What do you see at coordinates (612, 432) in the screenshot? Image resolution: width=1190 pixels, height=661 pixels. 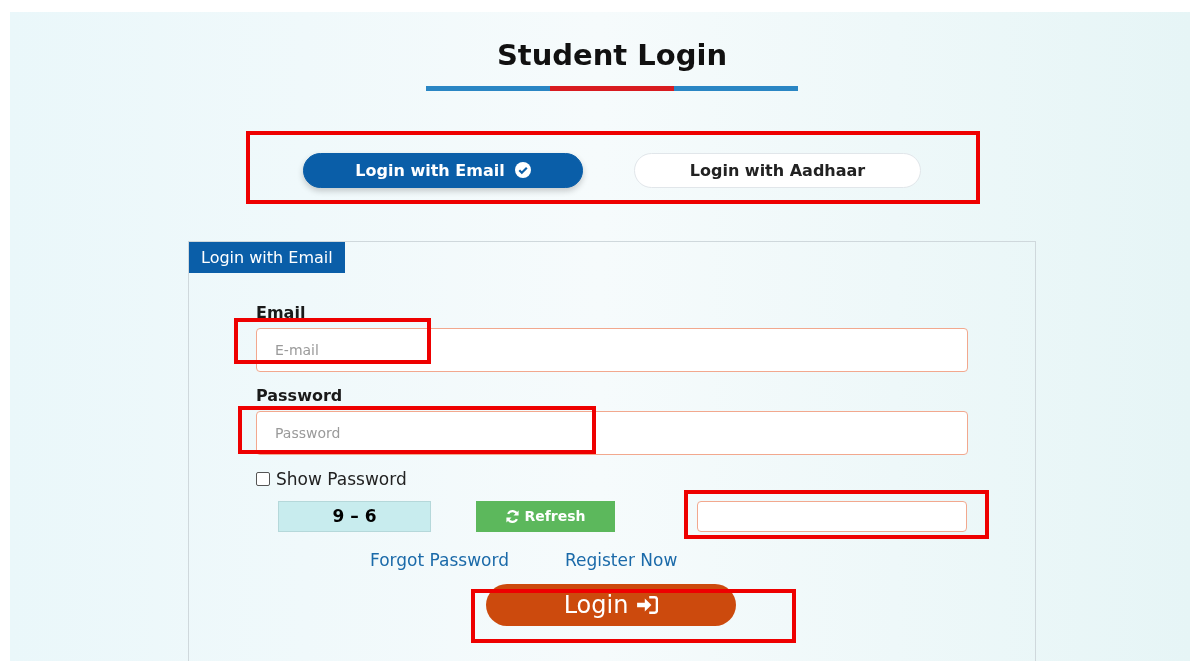 I see `password-field: Password` at bounding box center [612, 432].